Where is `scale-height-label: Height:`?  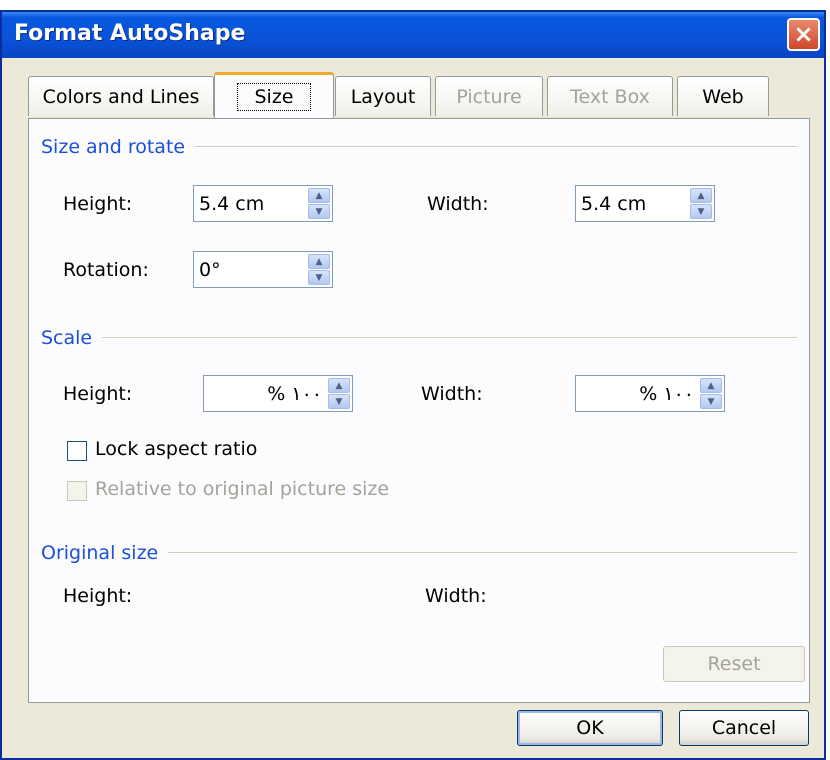
scale-height-label: Height: is located at coordinates (98, 394).